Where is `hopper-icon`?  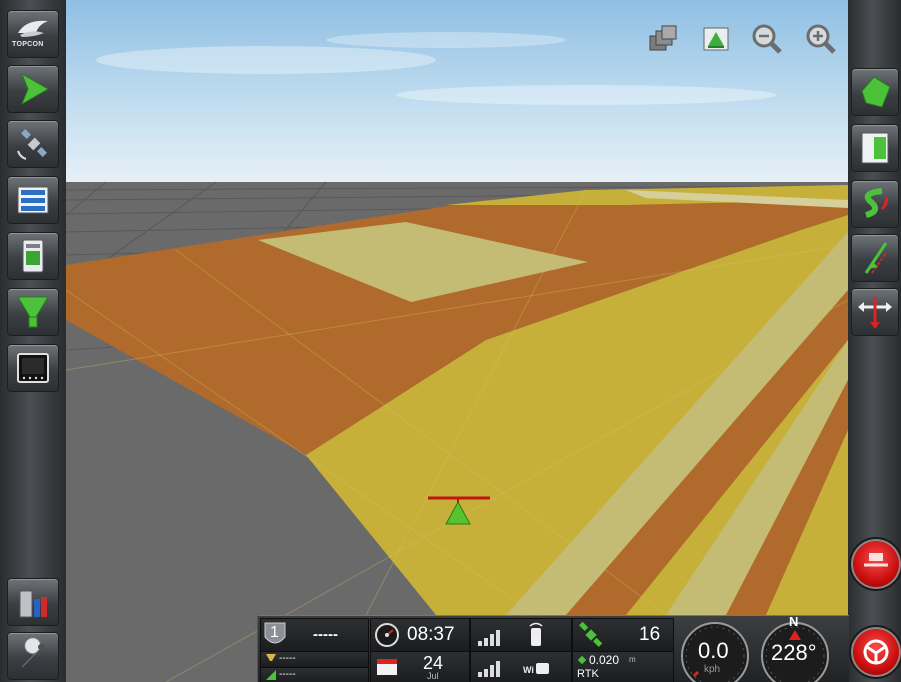 hopper-icon is located at coordinates (271, 657).